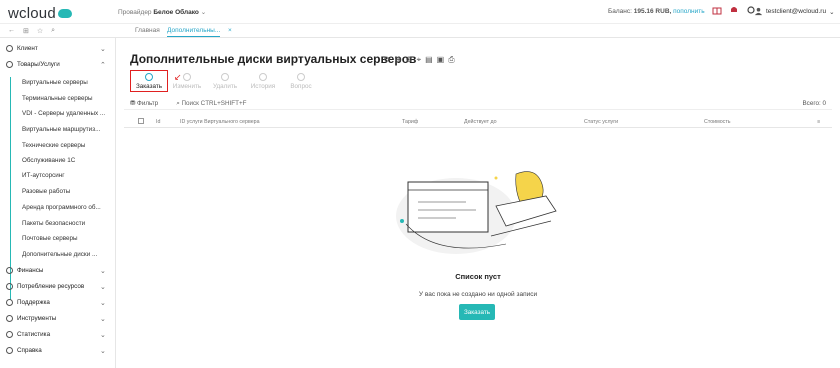 The height and width of the screenshot is (368, 840). What do you see at coordinates (398, 60) in the screenshot?
I see `globe-icon: ⊕` at bounding box center [398, 60].